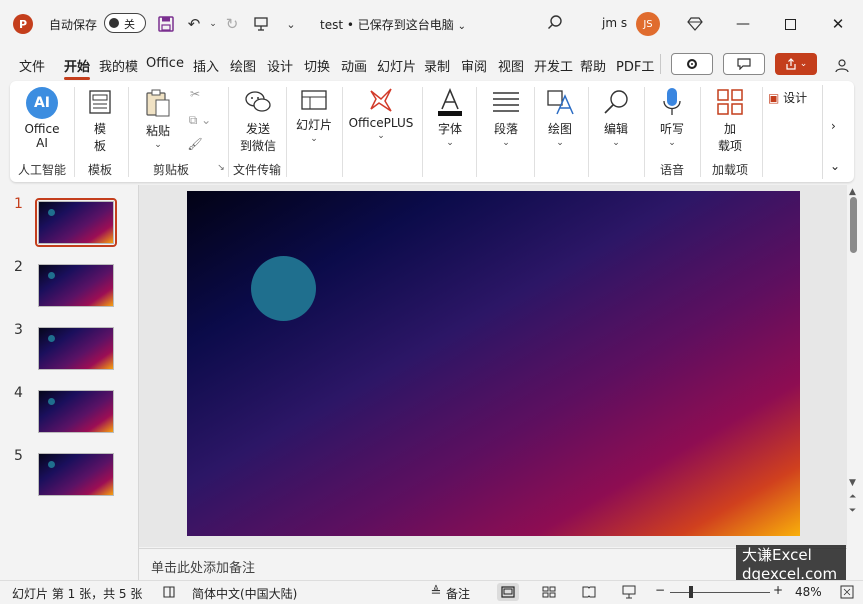 This screenshot has width=863, height=604. What do you see at coordinates (100, 170) in the screenshot?
I see `group-label-template: 模板` at bounding box center [100, 170].